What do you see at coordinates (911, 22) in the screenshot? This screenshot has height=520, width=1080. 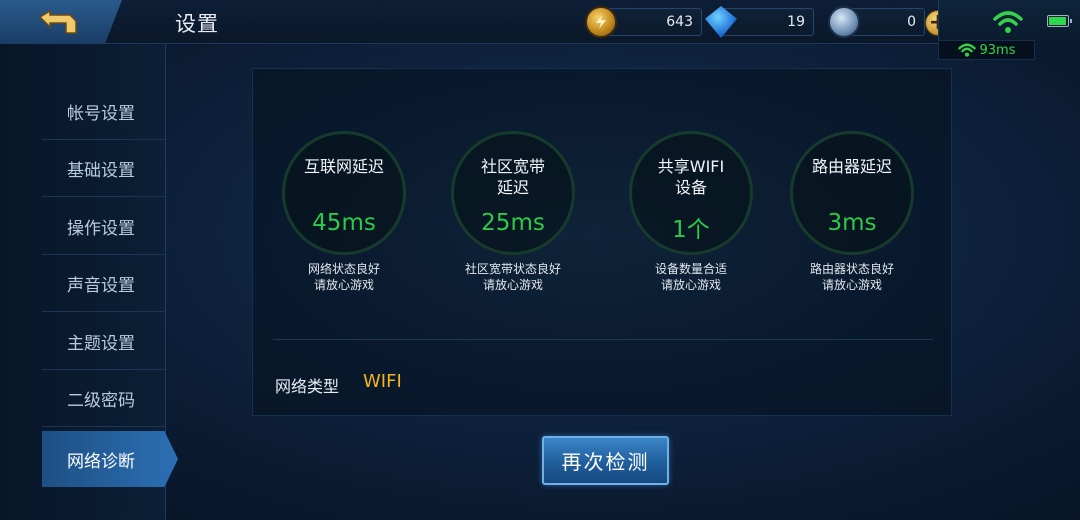 I see `gem-value: 0` at bounding box center [911, 22].